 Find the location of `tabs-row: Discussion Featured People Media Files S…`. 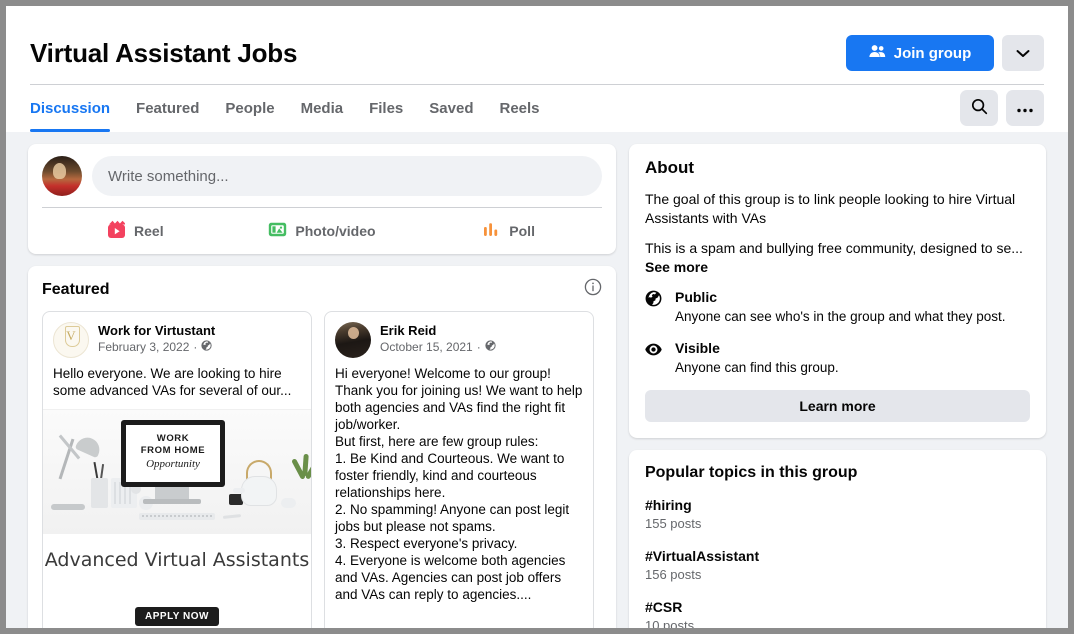

tabs-row: Discussion Featured People Media Files S… is located at coordinates (537, 108).